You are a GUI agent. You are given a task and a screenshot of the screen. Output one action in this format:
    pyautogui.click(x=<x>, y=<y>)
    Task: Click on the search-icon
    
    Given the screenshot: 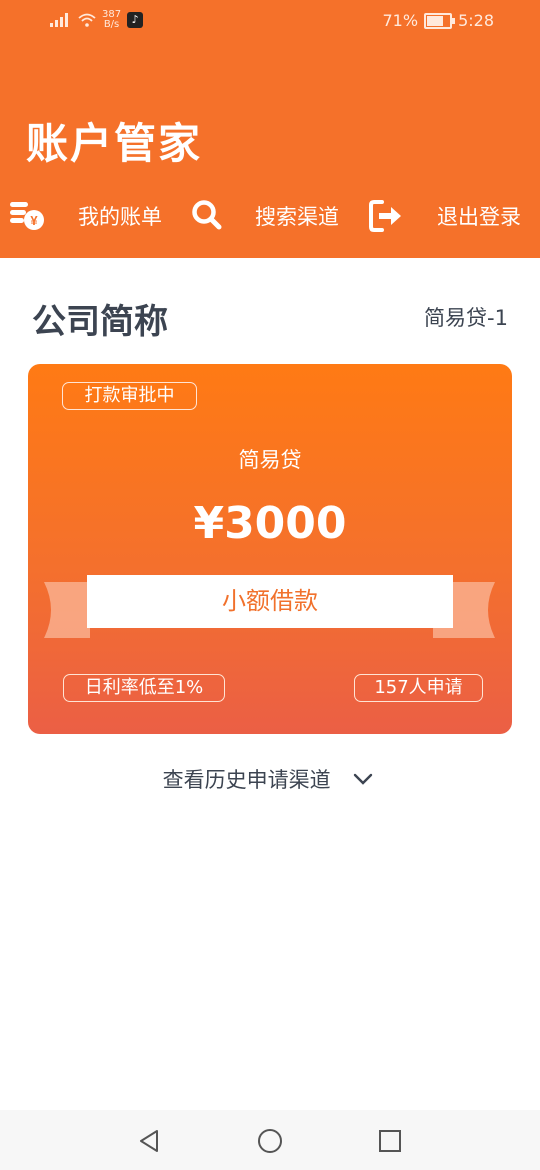 What is the action you would take?
    pyautogui.click(x=207, y=215)
    